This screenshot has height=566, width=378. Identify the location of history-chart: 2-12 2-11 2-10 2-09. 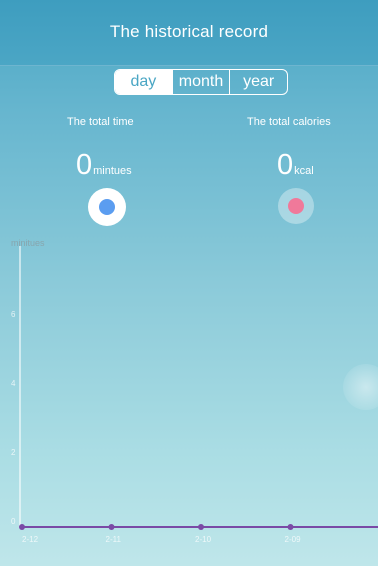
(198, 534).